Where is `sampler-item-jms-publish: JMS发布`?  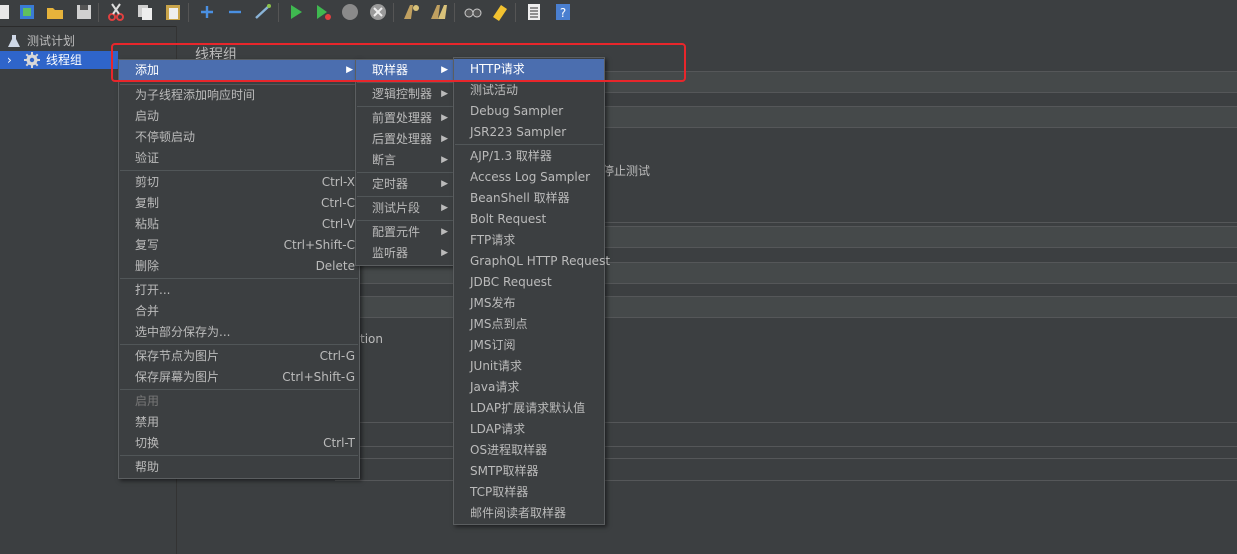 sampler-item-jms-publish: JMS发布 is located at coordinates (529, 303).